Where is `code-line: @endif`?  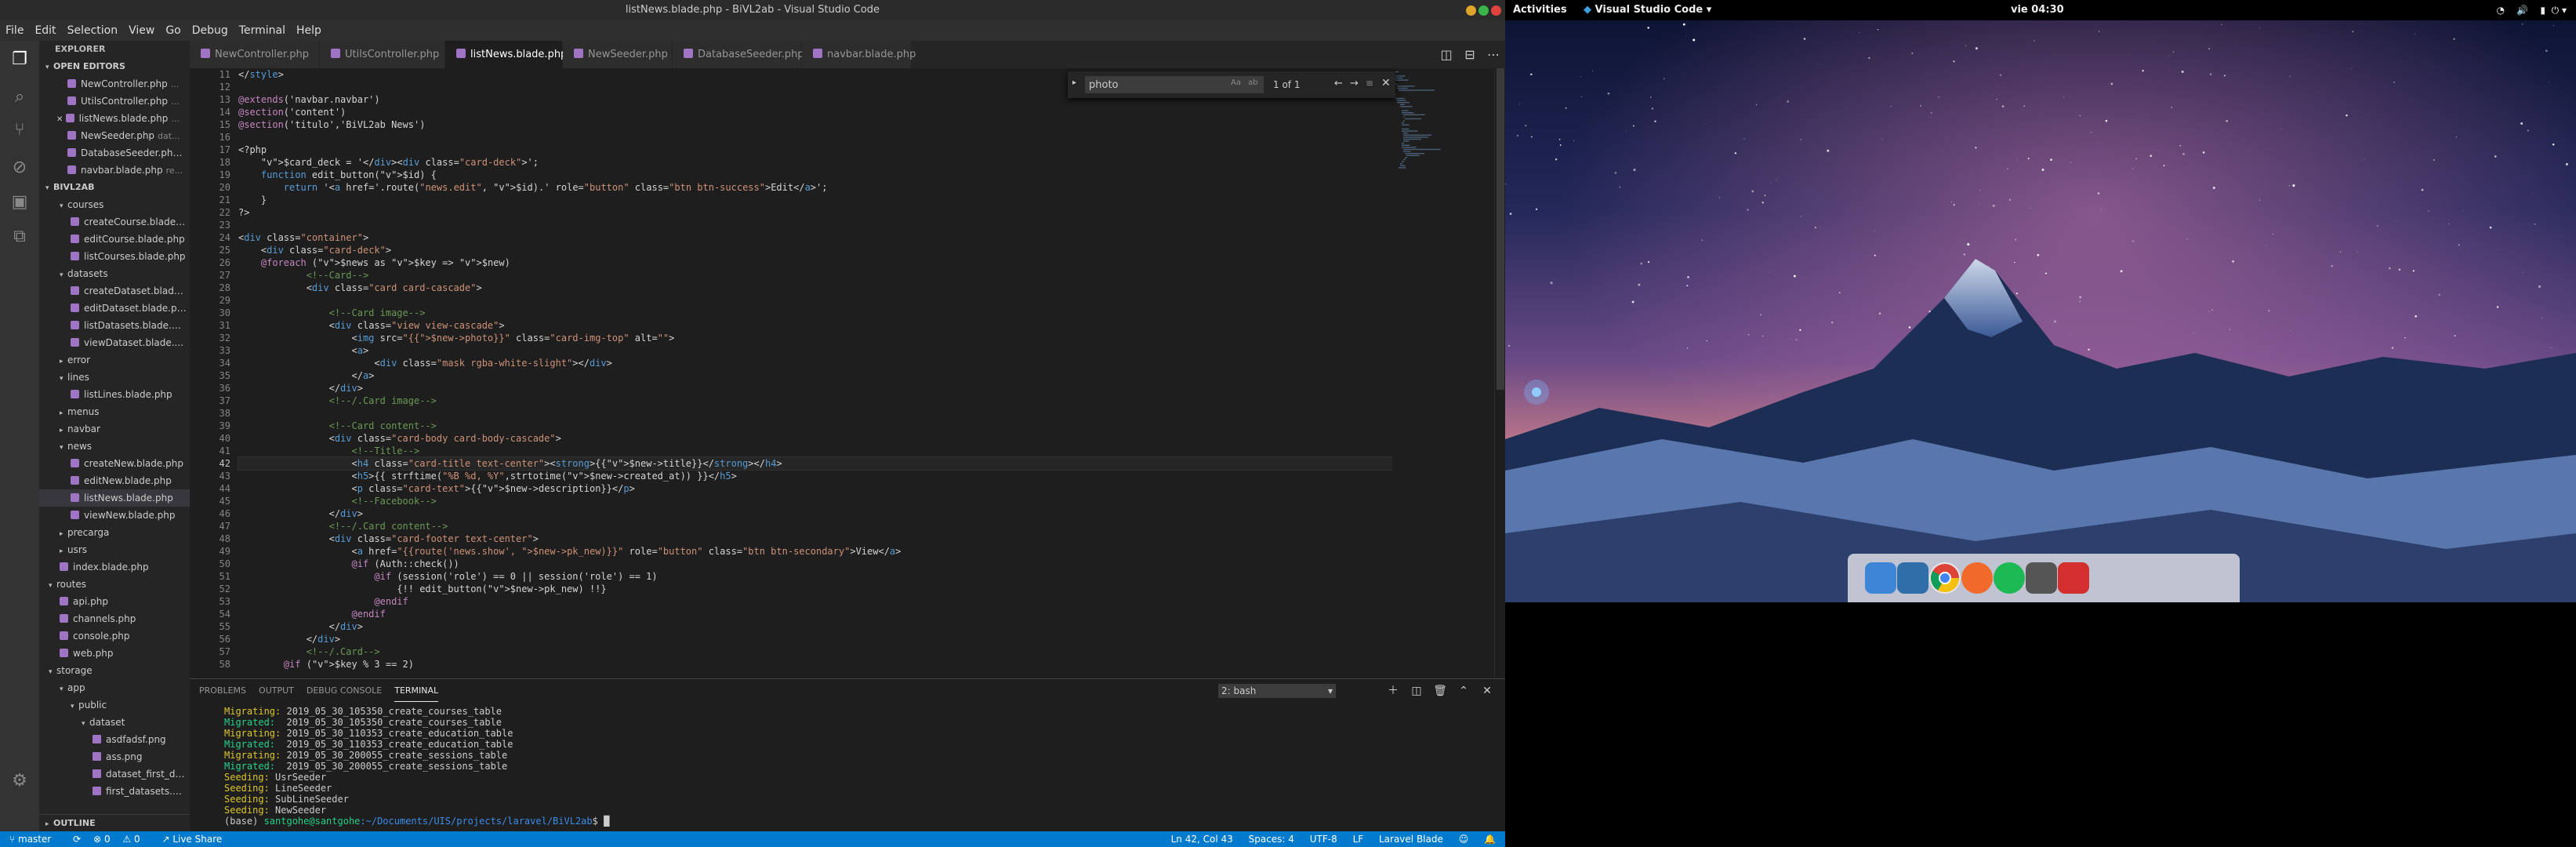 code-line: @endif is located at coordinates (850, 601).